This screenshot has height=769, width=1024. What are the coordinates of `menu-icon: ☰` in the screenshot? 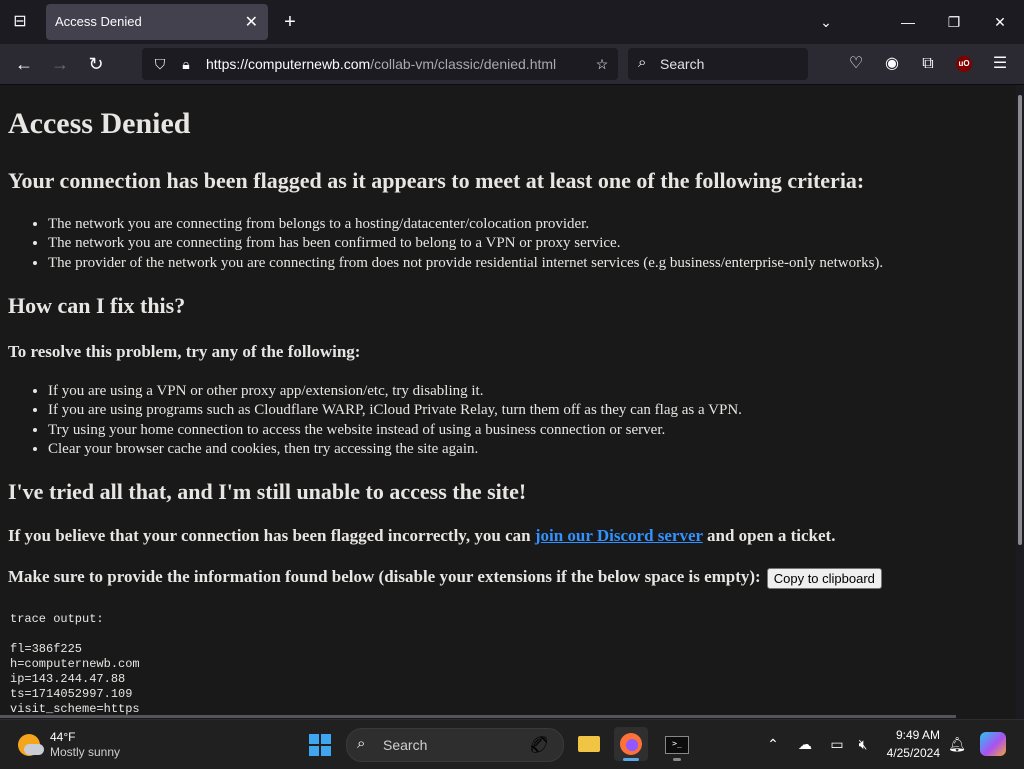 It's located at (1000, 64).